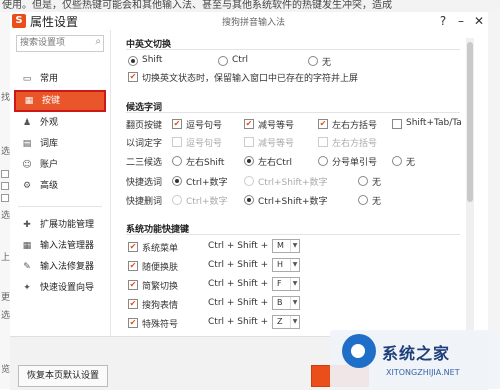 This screenshot has height=390, width=500. I want to click on help-button: ?, so click(443, 21).